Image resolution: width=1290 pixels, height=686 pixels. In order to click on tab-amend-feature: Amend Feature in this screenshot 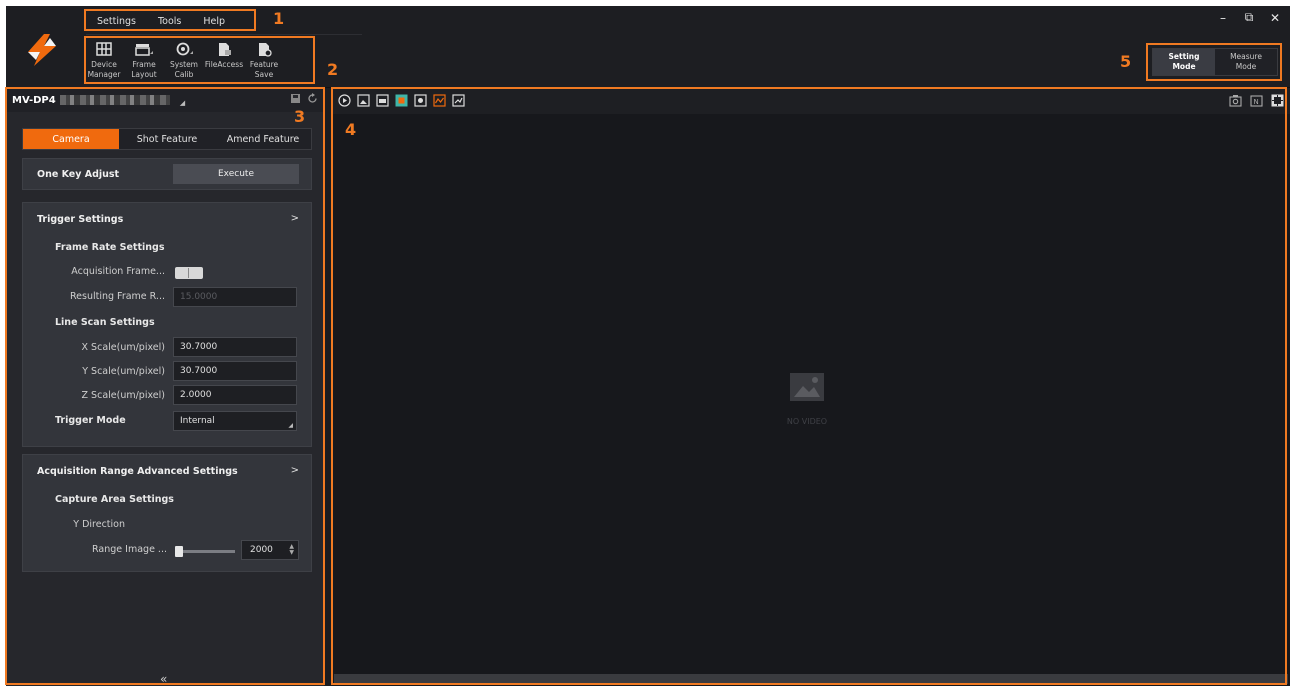, I will do `click(263, 139)`.